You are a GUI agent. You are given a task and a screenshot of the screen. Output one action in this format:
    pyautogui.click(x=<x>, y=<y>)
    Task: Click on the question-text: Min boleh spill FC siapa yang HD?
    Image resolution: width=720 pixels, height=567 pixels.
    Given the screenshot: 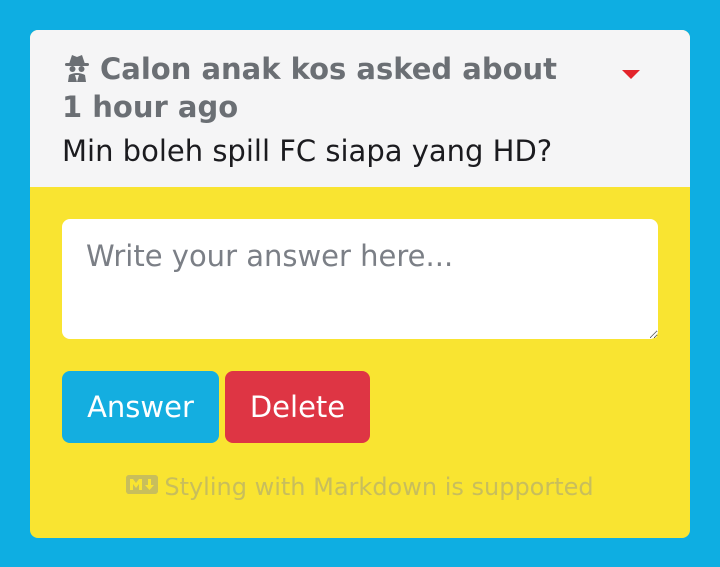 What is the action you would take?
    pyautogui.click(x=307, y=151)
    